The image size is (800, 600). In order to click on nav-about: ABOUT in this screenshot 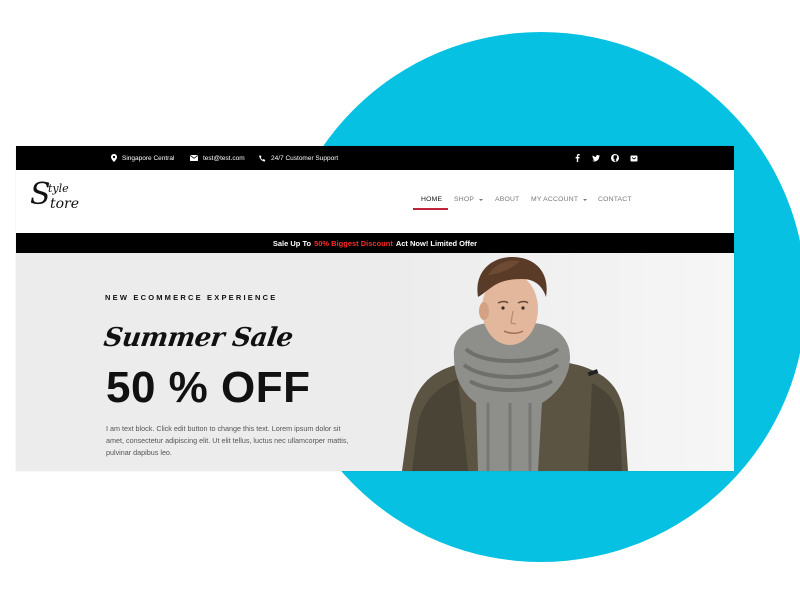, I will do `click(507, 199)`.